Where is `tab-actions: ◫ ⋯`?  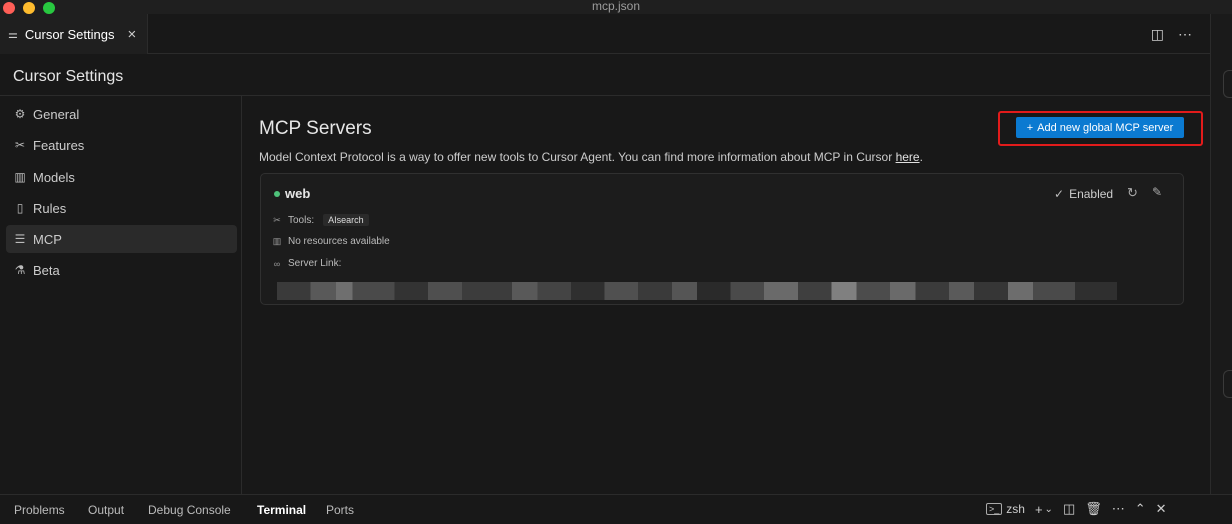
tab-actions: ◫ ⋯ is located at coordinates (1171, 34).